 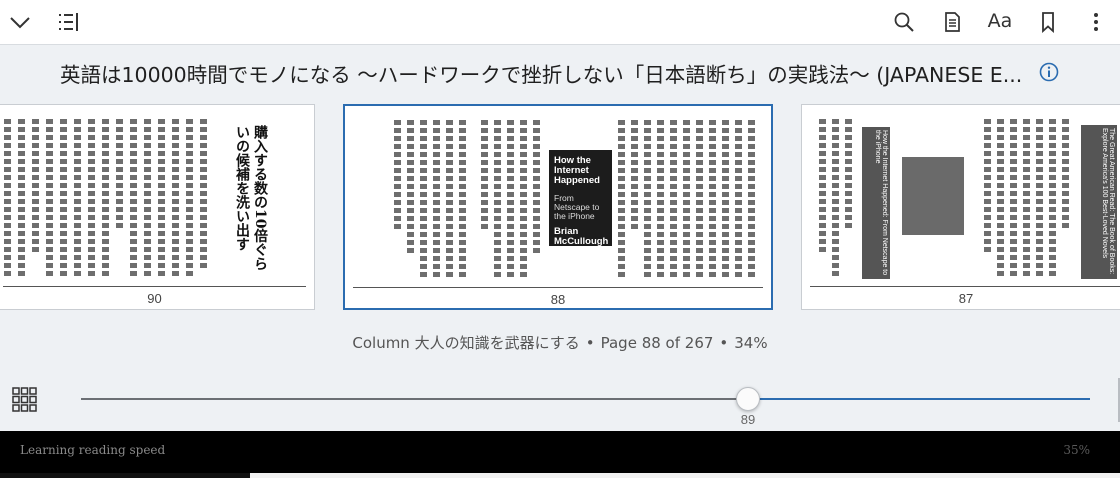 I want to click on cover-author: Brian McCullough, so click(x=581, y=236).